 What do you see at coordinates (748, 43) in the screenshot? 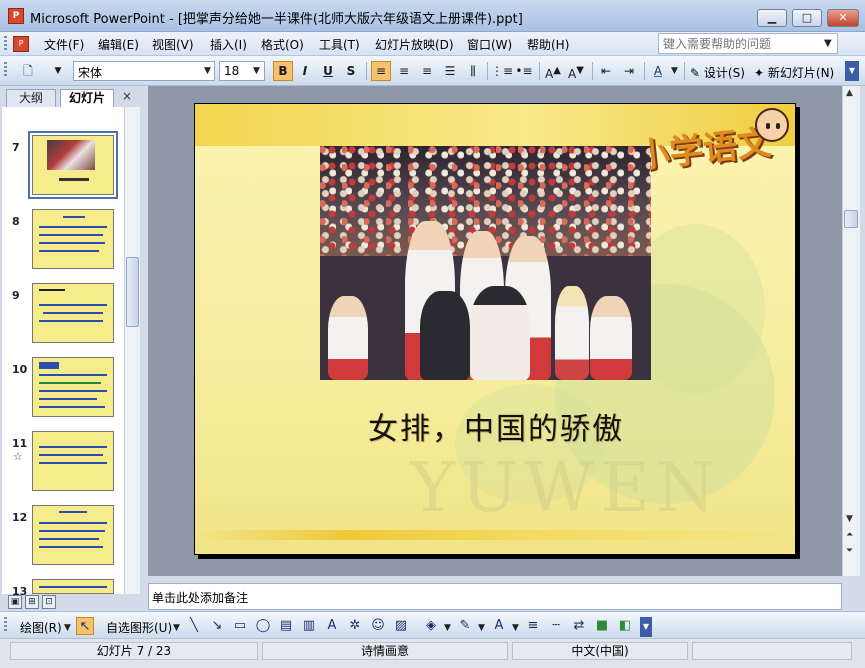
I see `help-search-input` at bounding box center [748, 43].